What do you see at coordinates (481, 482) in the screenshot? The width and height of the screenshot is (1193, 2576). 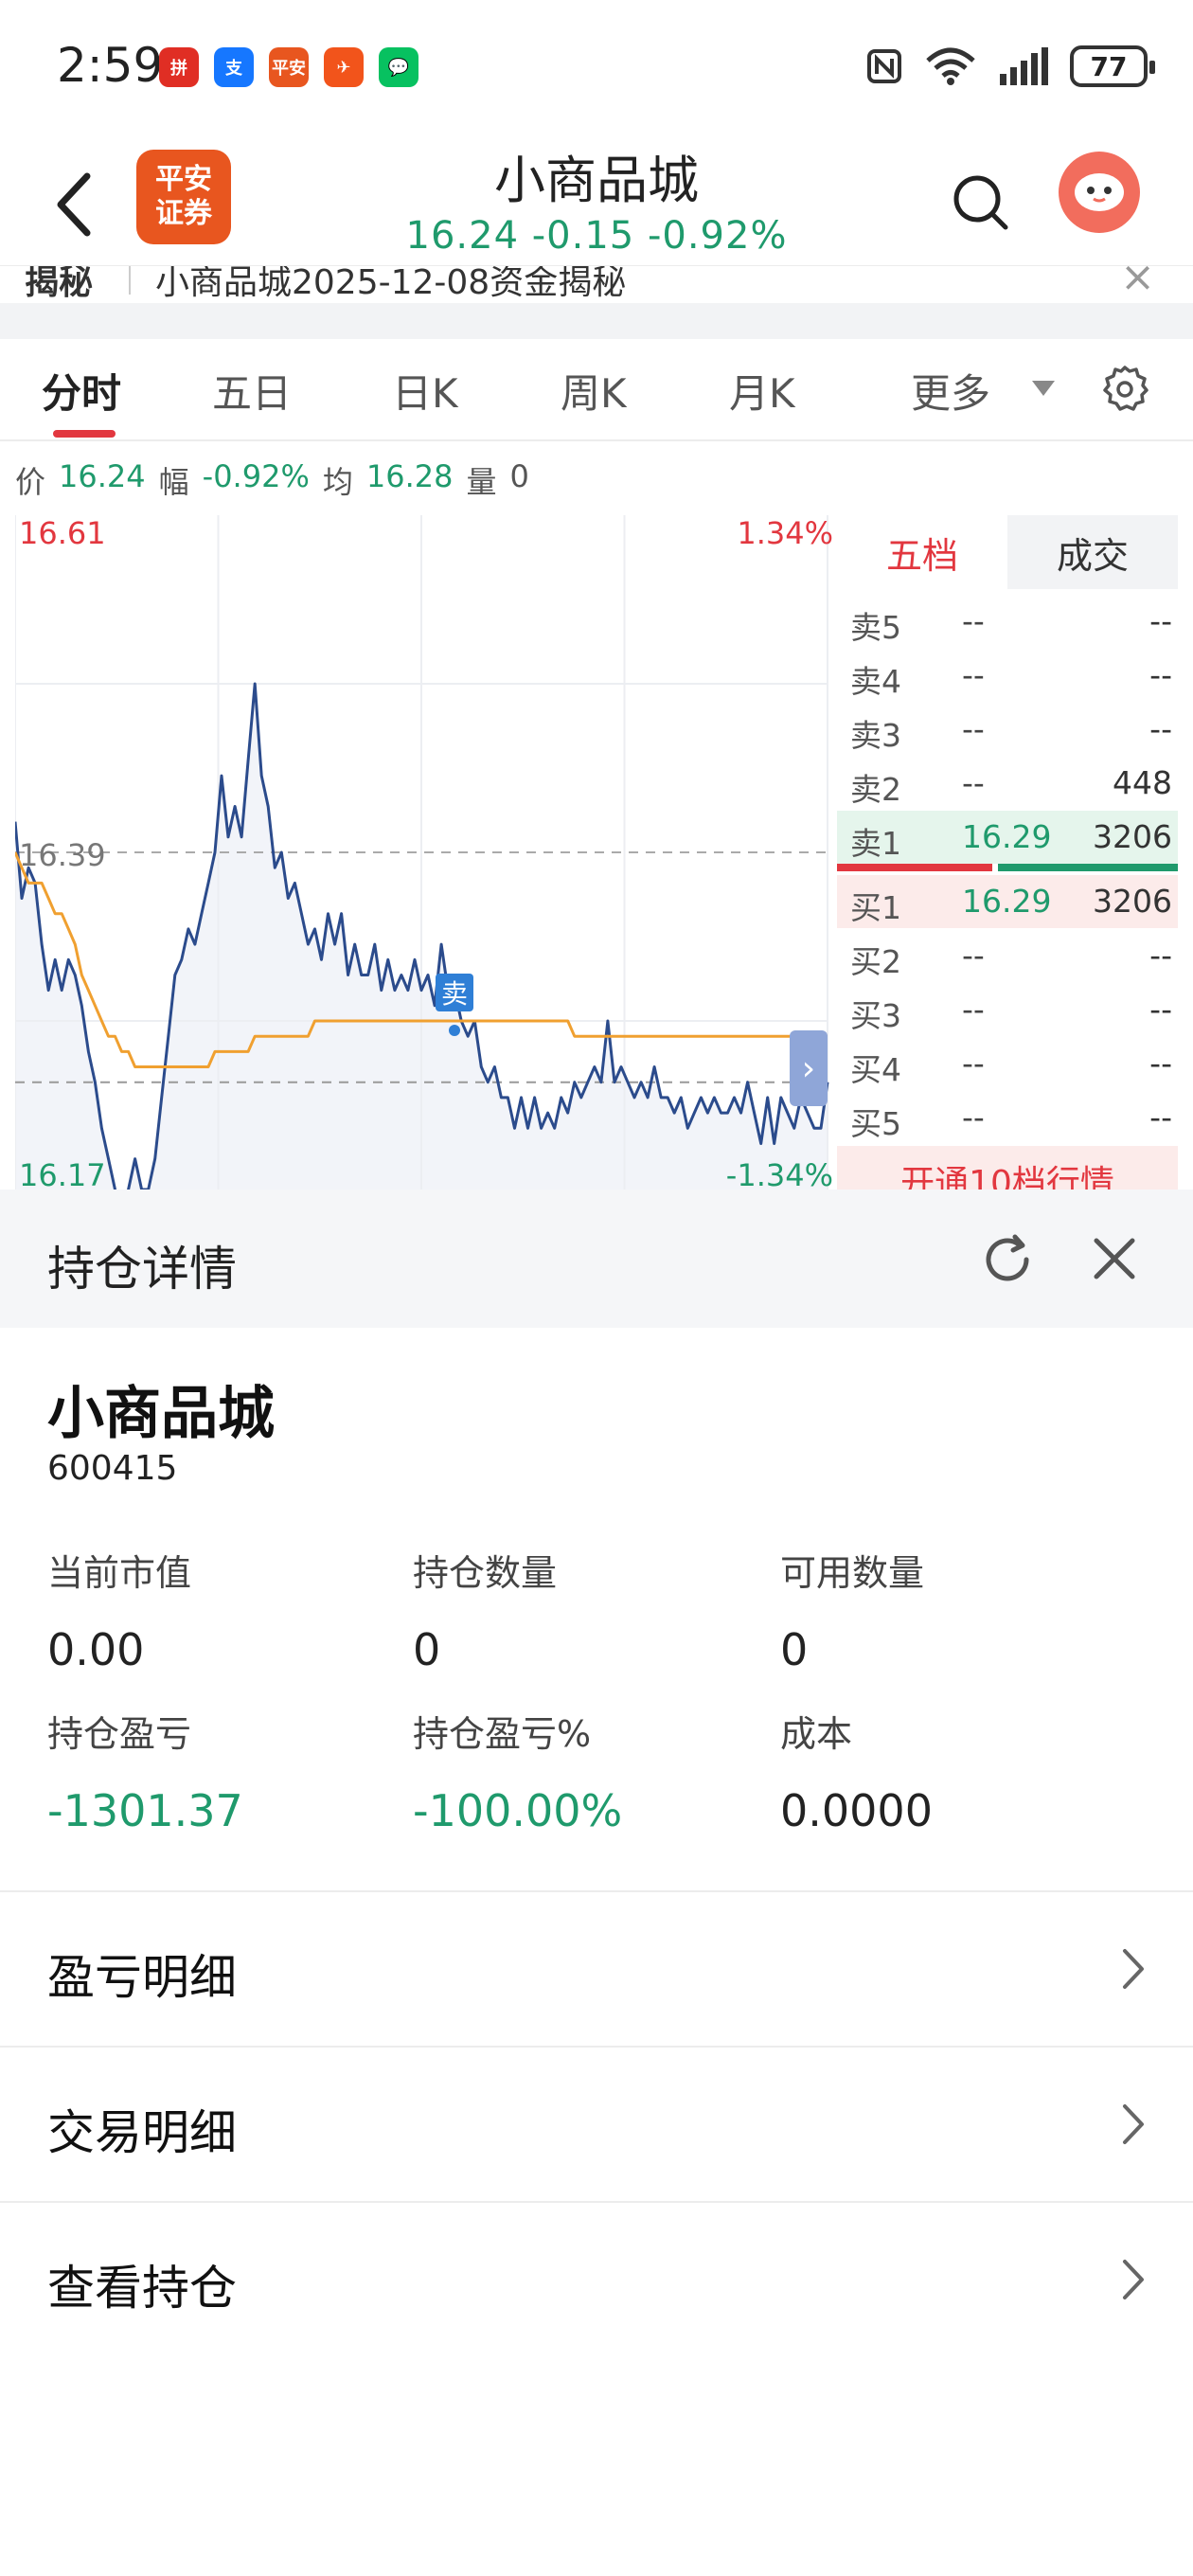 I see `volume-label: 量` at bounding box center [481, 482].